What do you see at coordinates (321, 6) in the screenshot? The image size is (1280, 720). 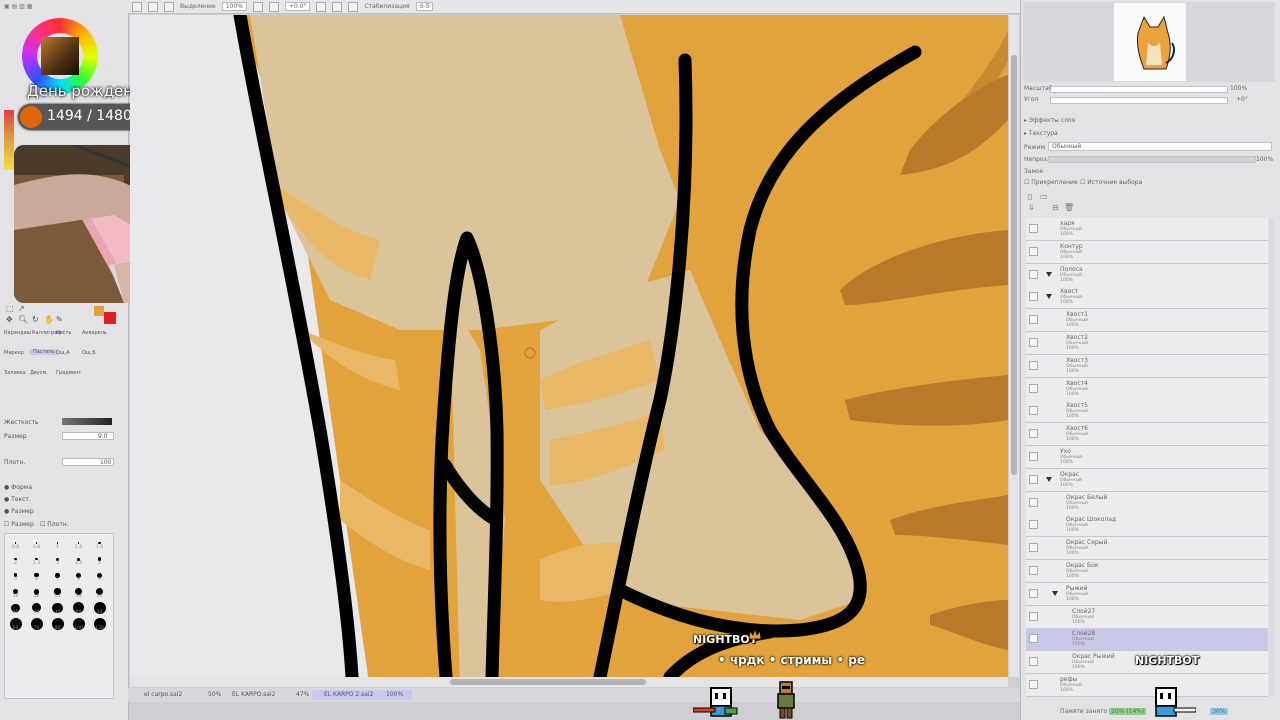 I see `rotate-icon` at bounding box center [321, 6].